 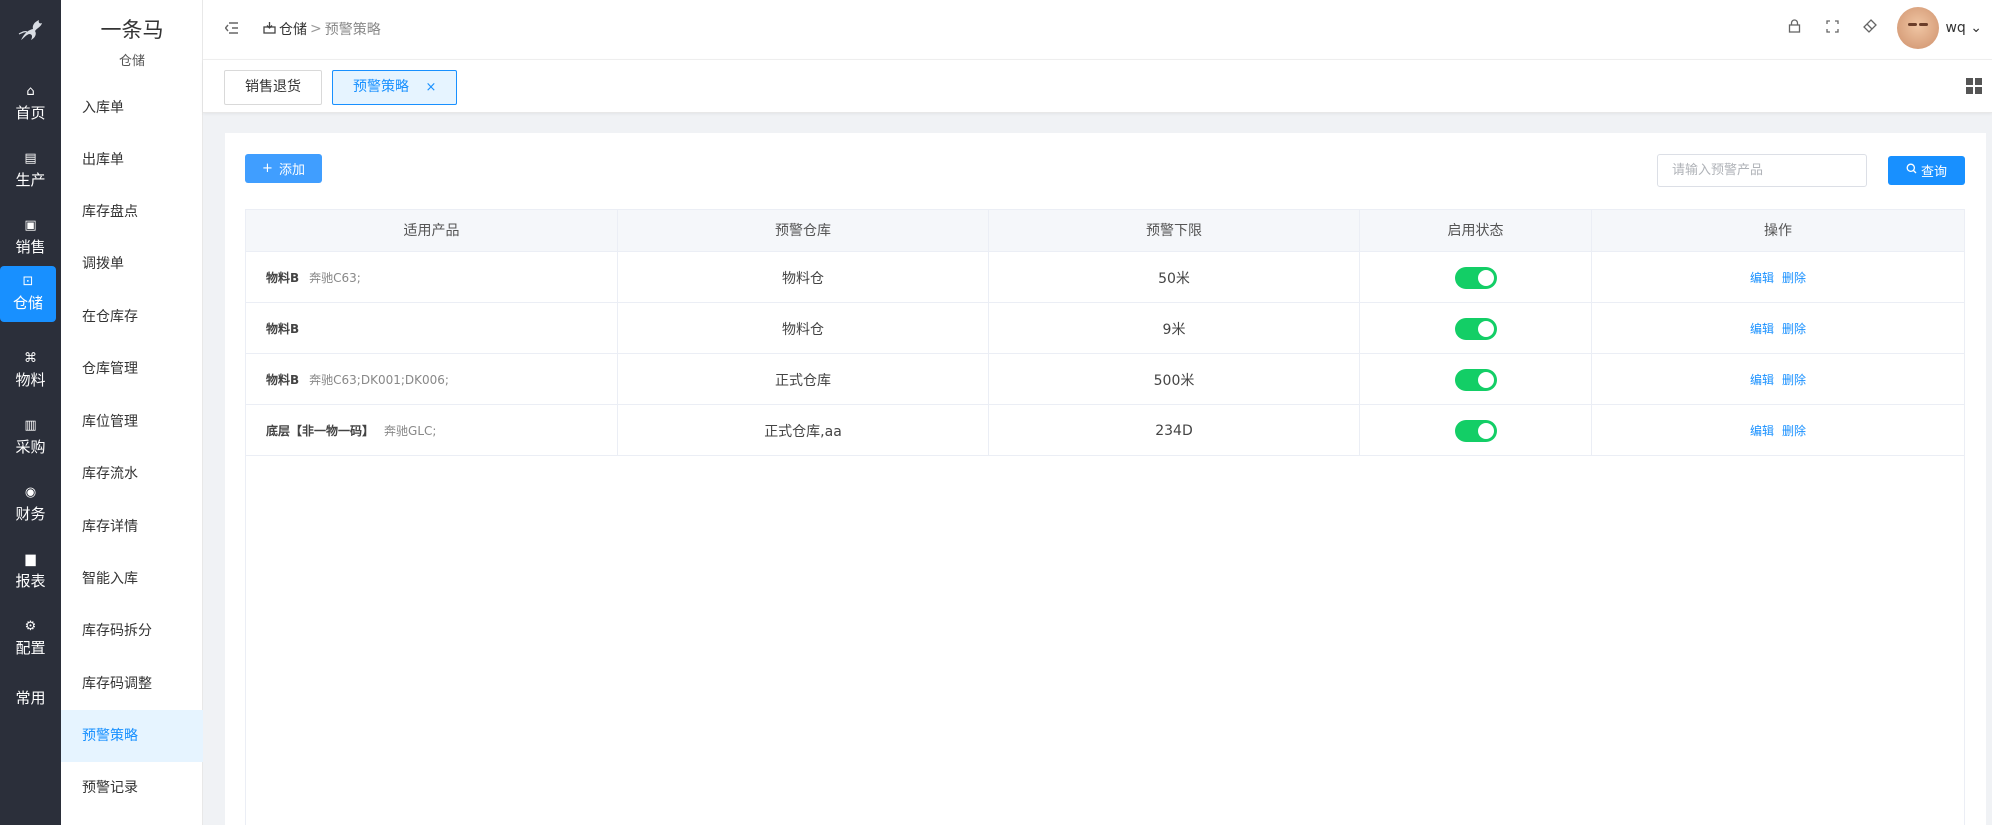 I want to click on rail-item-settings: ⚙ 配置, so click(x=30, y=639).